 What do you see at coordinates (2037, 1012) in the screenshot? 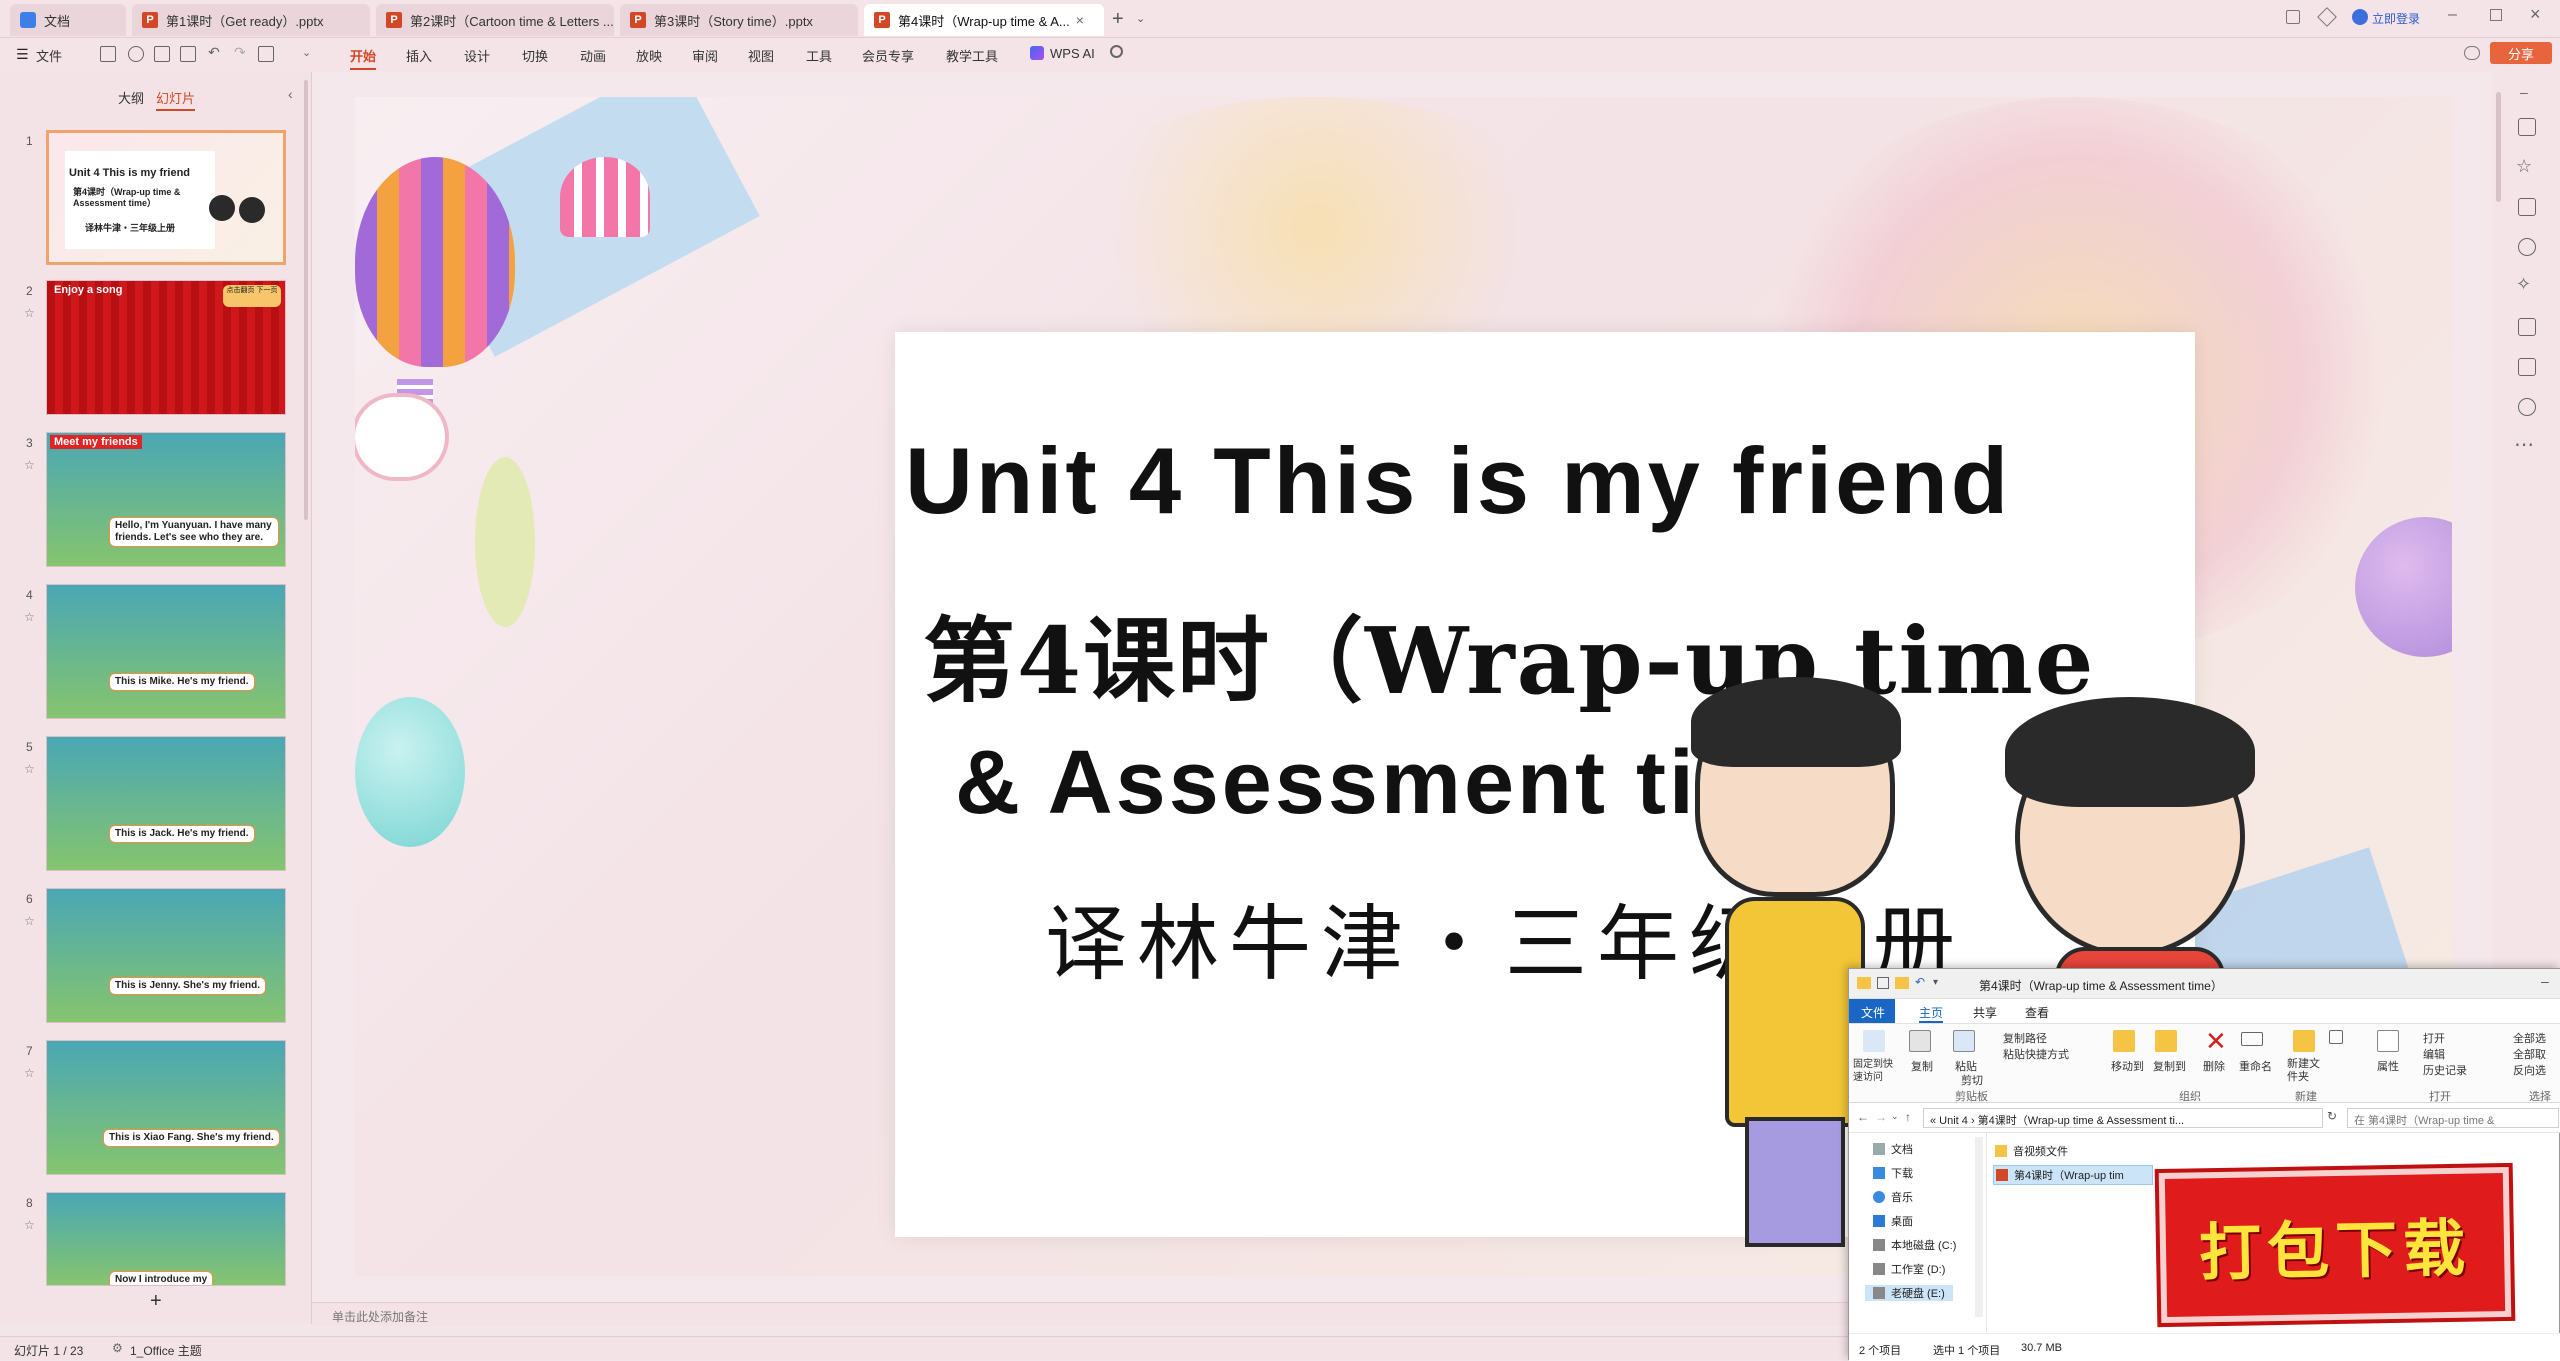
I see `tab-view: 查看` at bounding box center [2037, 1012].